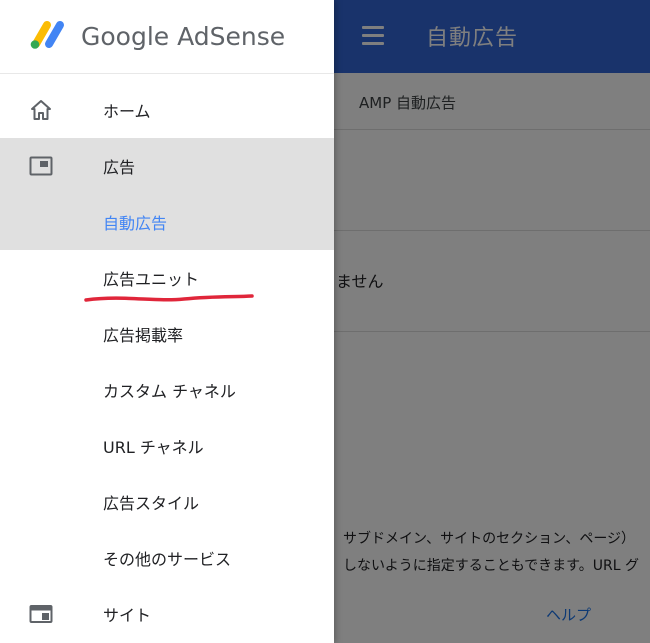 The width and height of the screenshot is (650, 643). Describe the element at coordinates (47, 35) in the screenshot. I see `adsense-logo-icon` at that location.